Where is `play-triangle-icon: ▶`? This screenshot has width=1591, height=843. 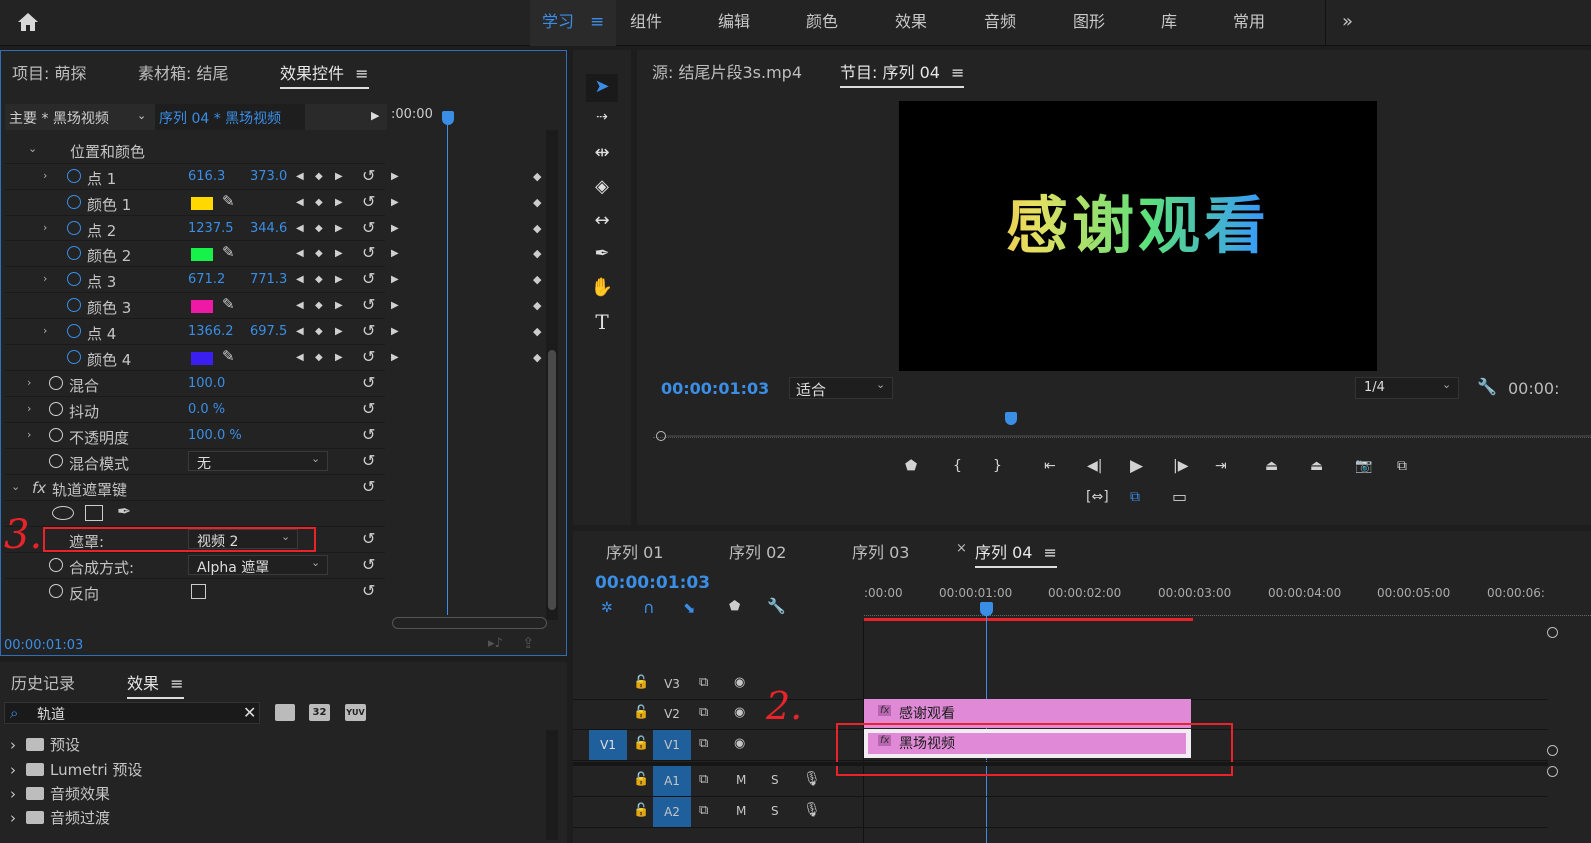 play-triangle-icon: ▶ is located at coordinates (375, 115).